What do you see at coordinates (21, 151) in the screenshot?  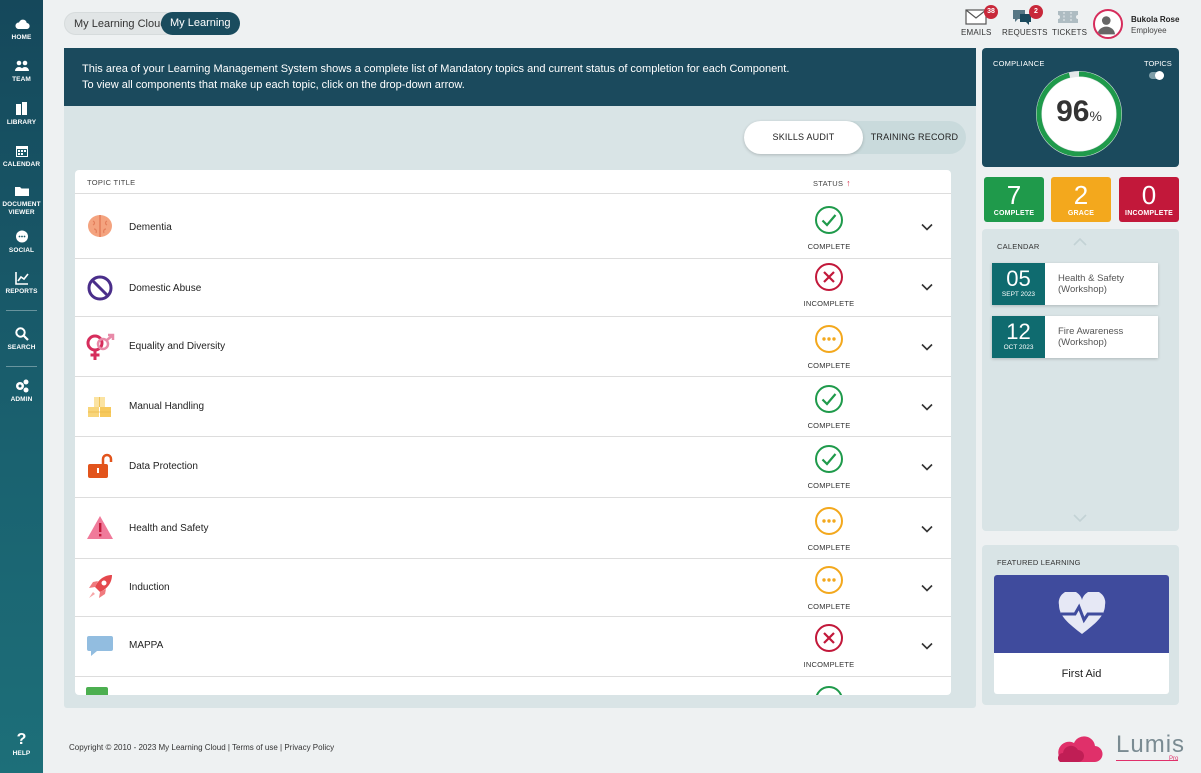 I see `calendar-icon` at bounding box center [21, 151].